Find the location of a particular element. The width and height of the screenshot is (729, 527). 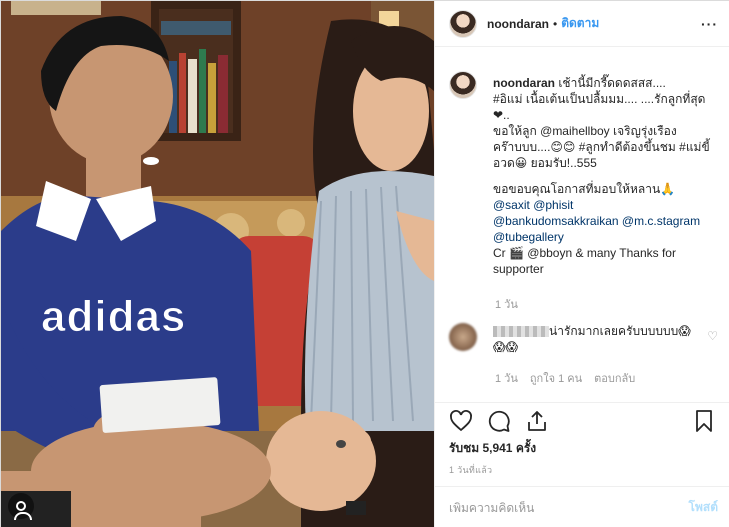

post-header: noondaran • ติดตาม ··· is located at coordinates (582, 24).